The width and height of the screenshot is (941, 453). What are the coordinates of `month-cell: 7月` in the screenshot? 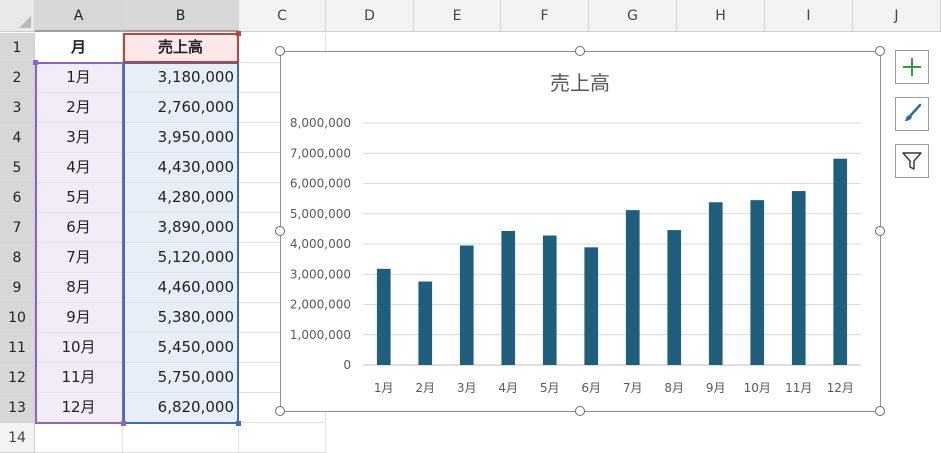 It's located at (79, 258).